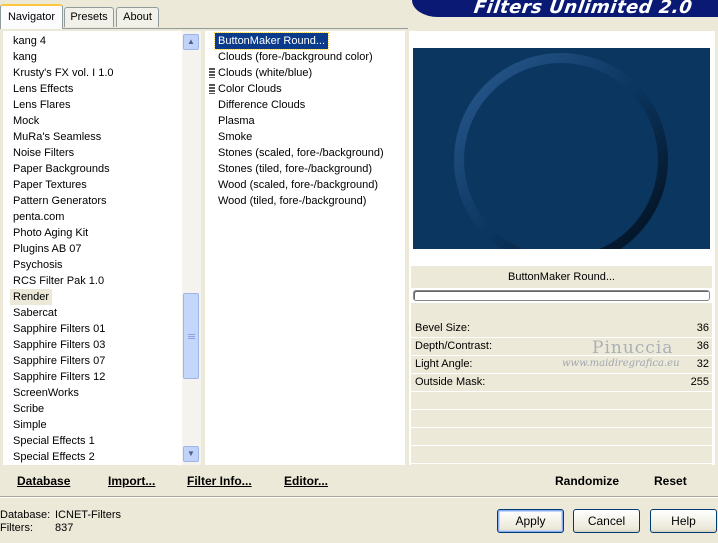  What do you see at coordinates (46, 393) in the screenshot?
I see `category-item: ScreenWorks` at bounding box center [46, 393].